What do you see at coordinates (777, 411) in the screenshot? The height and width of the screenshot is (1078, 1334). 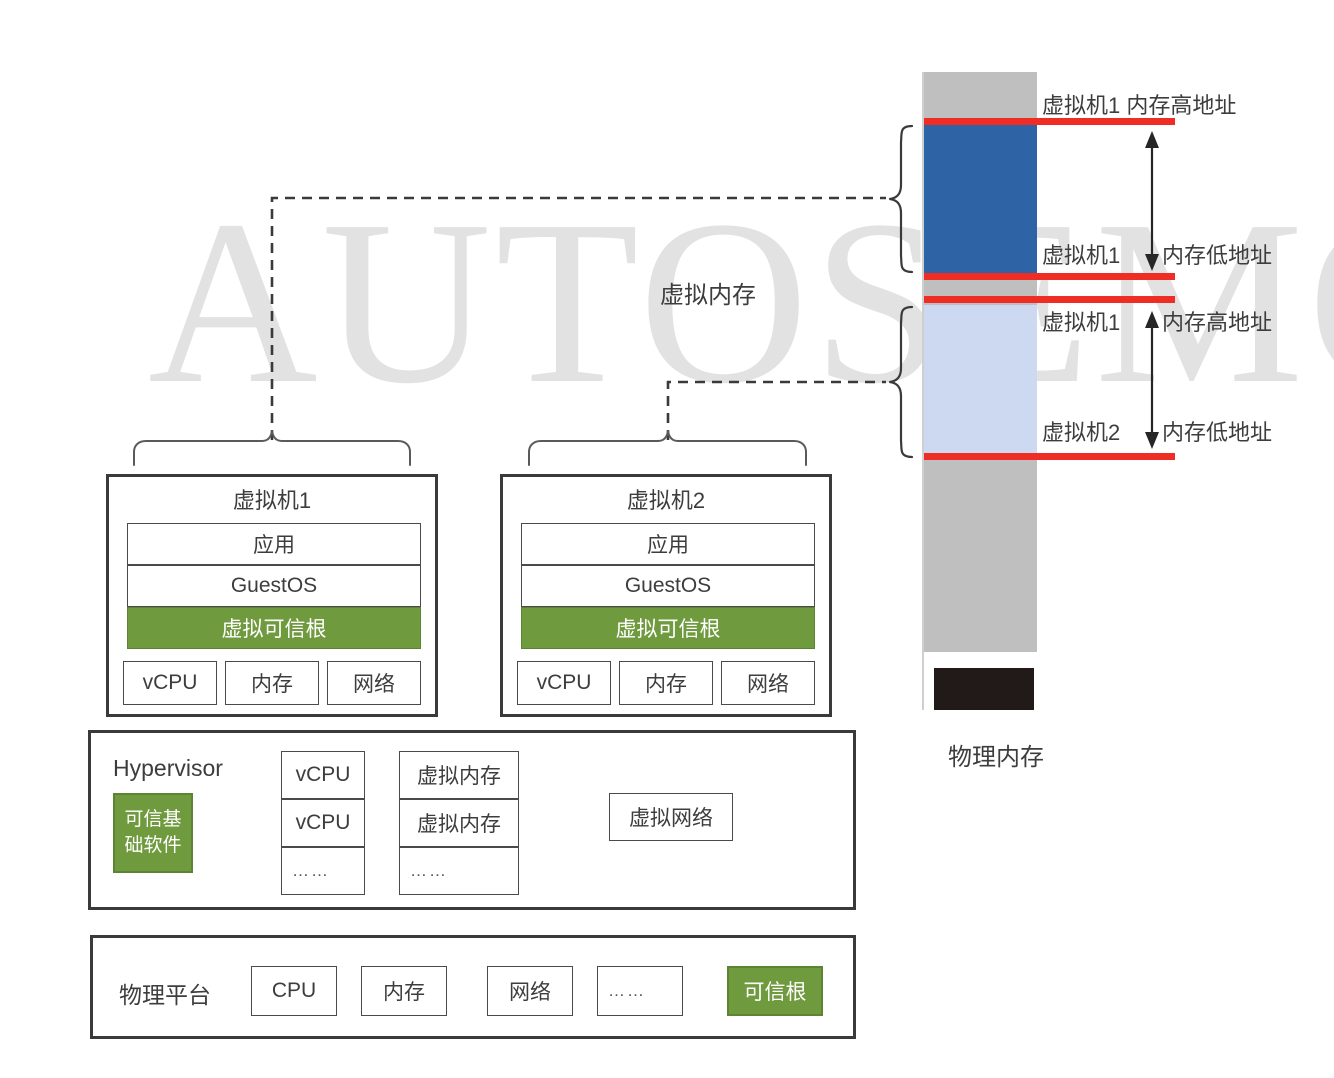 I see `dashed-connector-vm2` at bounding box center [777, 411].